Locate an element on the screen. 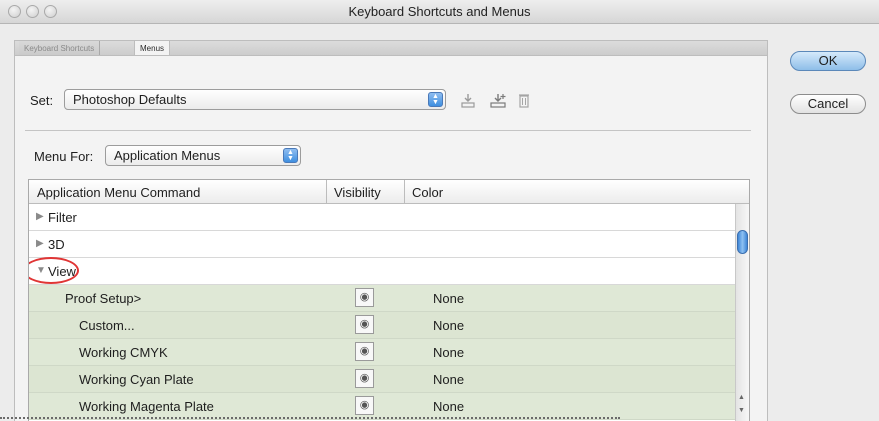 The height and width of the screenshot is (421, 879). ok-button: OK is located at coordinates (828, 61).